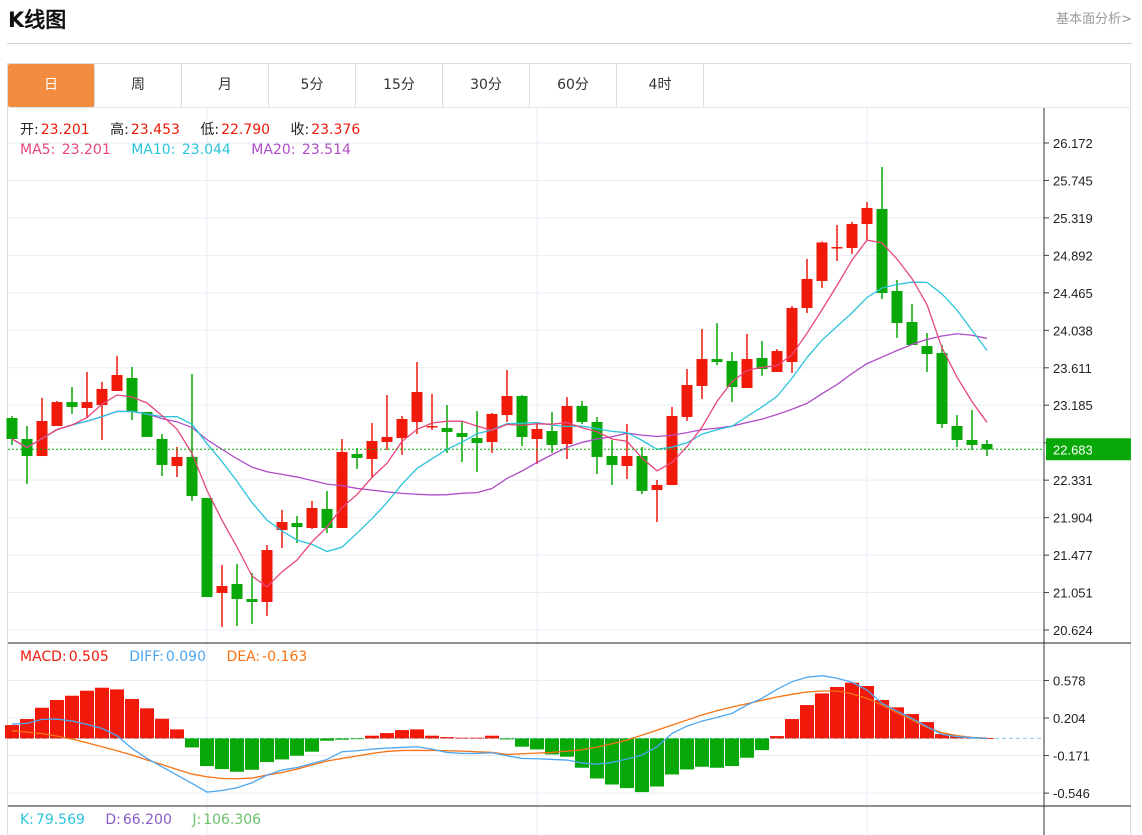 This screenshot has width=1142, height=835. What do you see at coordinates (153, 150) in the screenshot?
I see `ma10-label: MA10:` at bounding box center [153, 150].